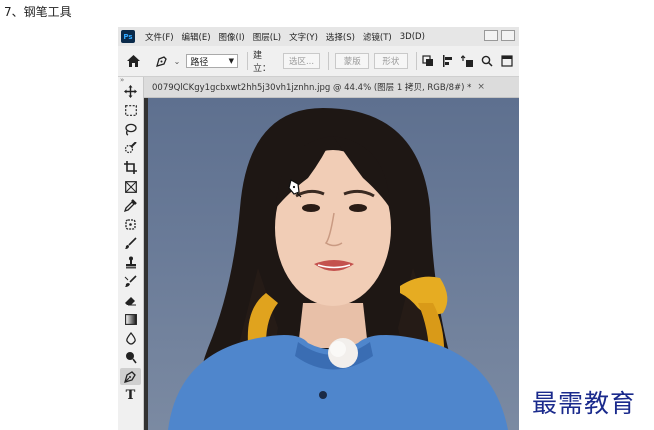  I want to click on lasso-tool, so click(130, 129).